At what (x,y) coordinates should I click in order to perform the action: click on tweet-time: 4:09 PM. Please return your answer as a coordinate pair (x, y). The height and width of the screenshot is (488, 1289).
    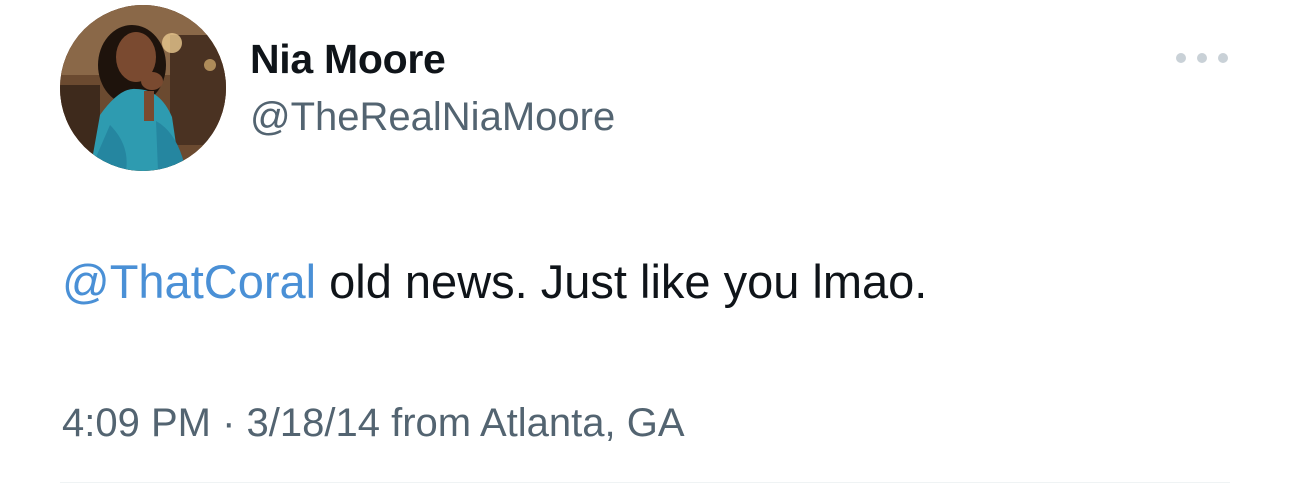
    Looking at the image, I should click on (136, 423).